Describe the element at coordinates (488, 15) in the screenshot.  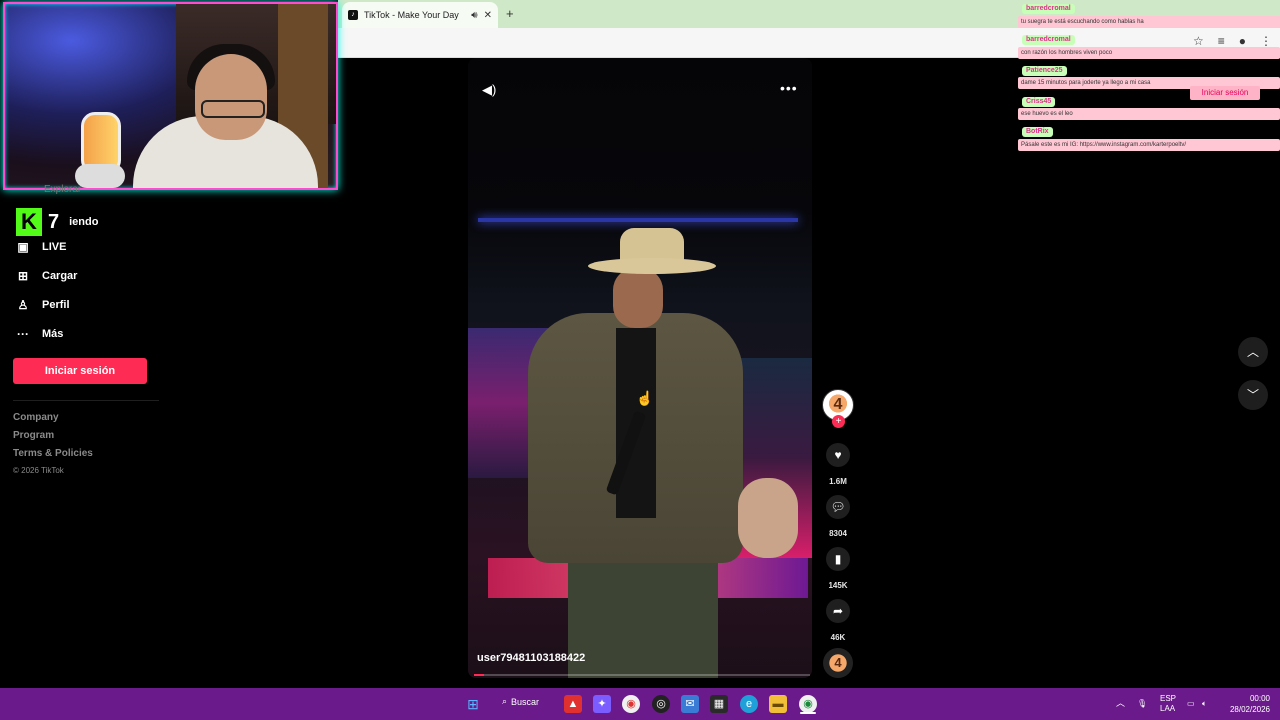
I see `close-icon: ✕` at that location.